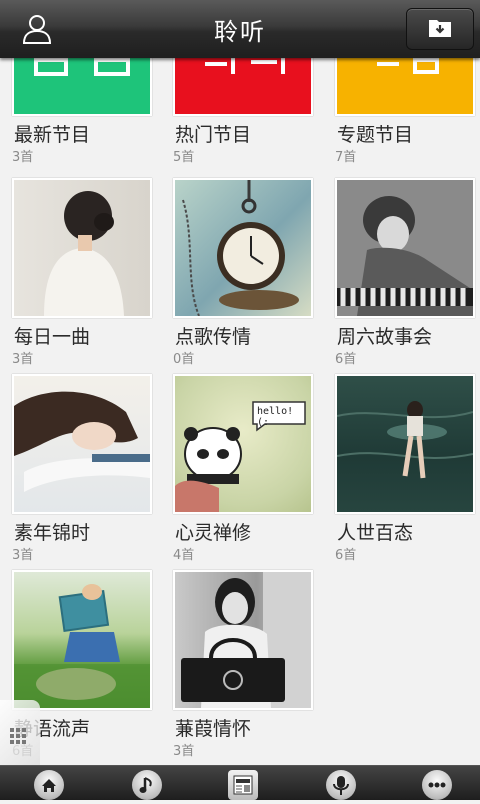  I want to click on nav-music, so click(147, 785).